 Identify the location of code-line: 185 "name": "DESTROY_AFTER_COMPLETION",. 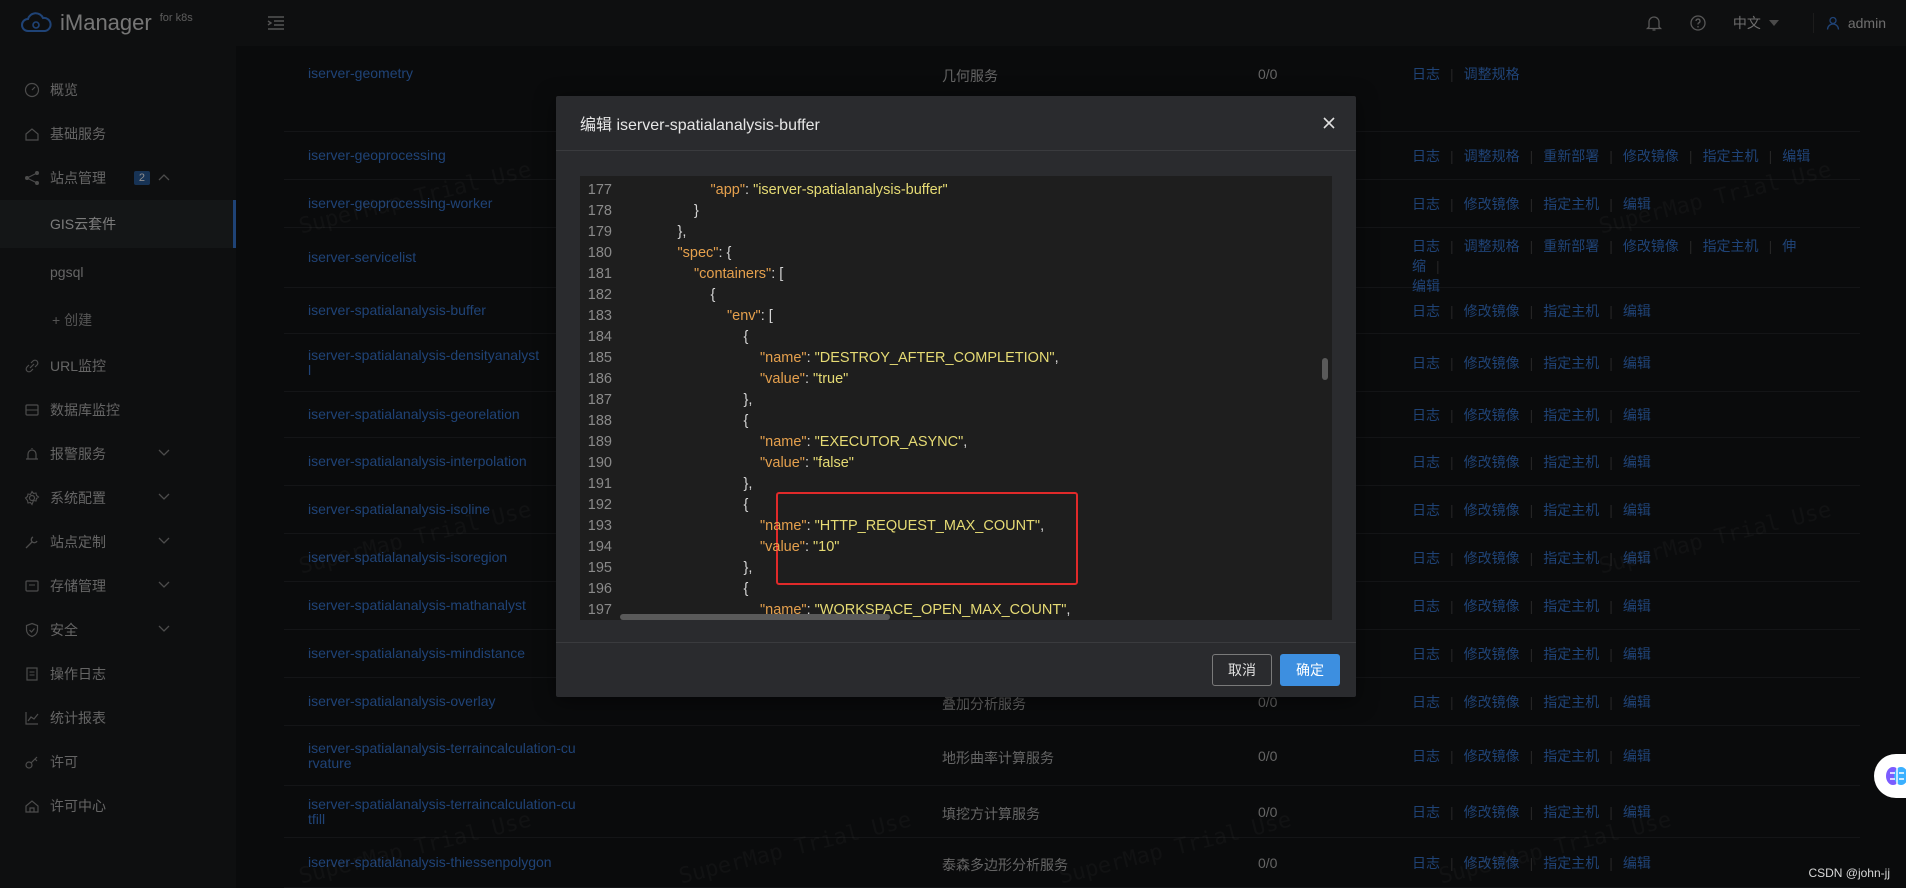
(950, 358).